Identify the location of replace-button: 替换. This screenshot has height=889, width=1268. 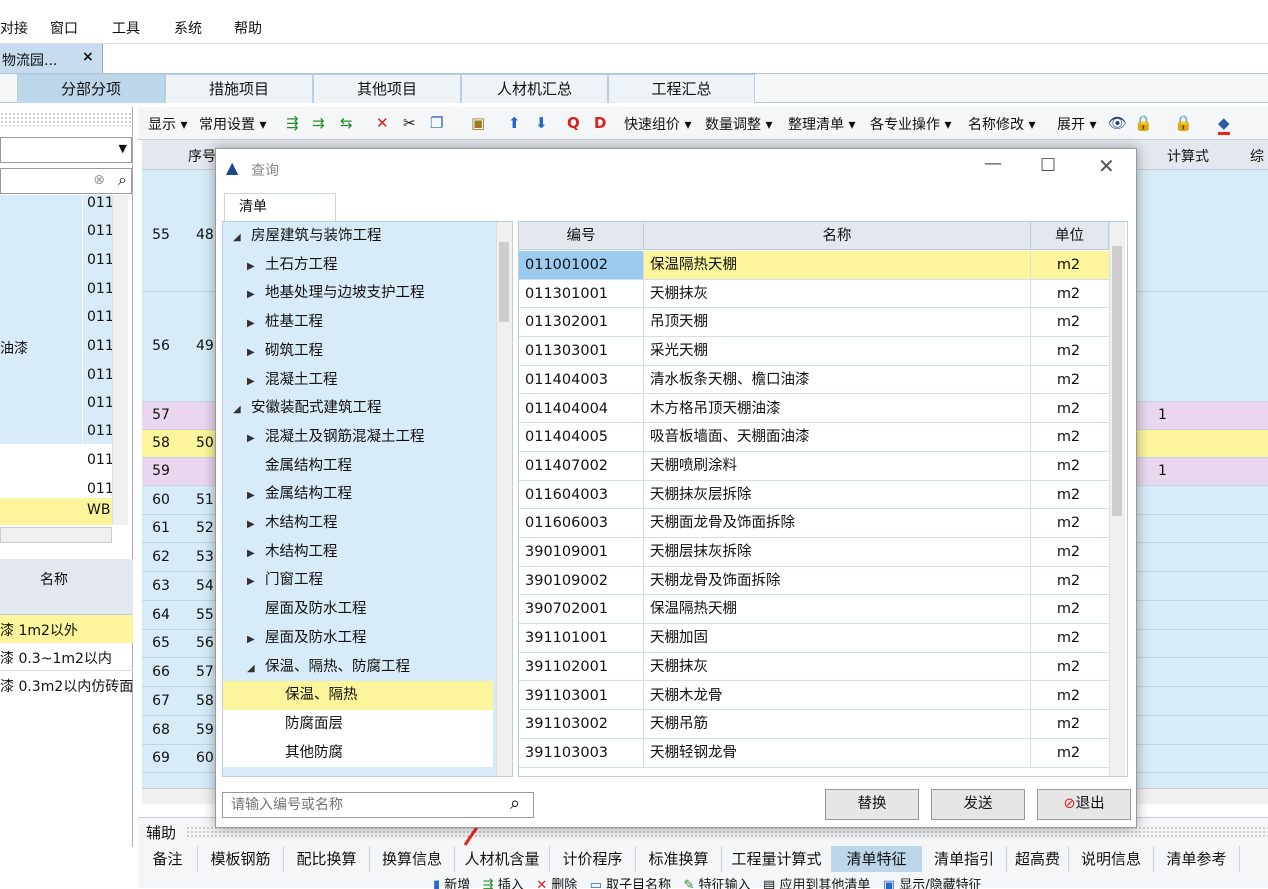
(872, 804).